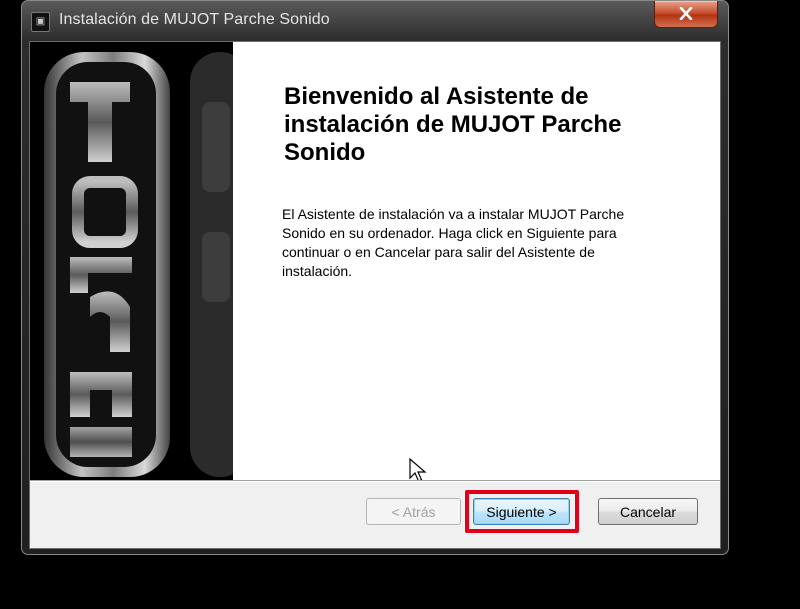 This screenshot has height=609, width=800. I want to click on close-icon, so click(686, 13).